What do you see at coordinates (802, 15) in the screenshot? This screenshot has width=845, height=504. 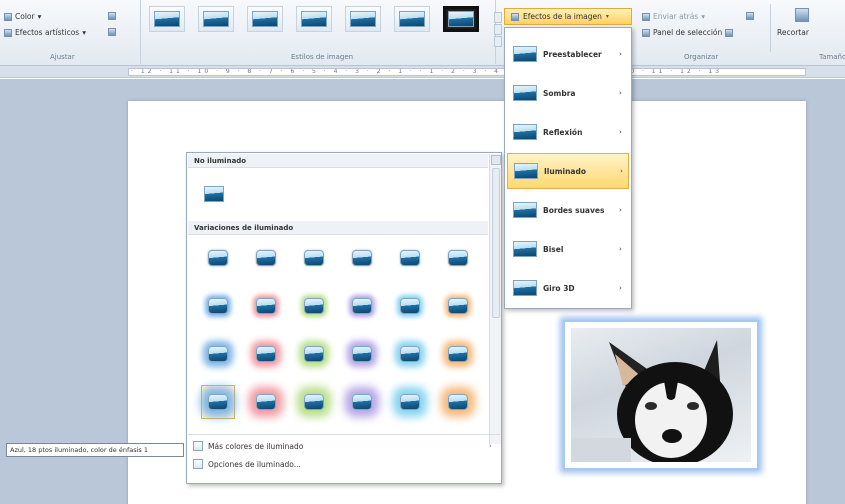 I see `crop-icon` at bounding box center [802, 15].